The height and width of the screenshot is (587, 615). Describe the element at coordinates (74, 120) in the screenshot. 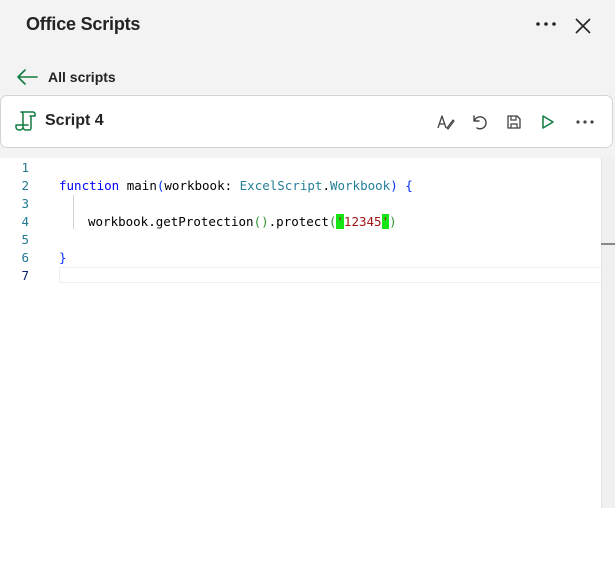

I see `script-title: Script 4` at that location.